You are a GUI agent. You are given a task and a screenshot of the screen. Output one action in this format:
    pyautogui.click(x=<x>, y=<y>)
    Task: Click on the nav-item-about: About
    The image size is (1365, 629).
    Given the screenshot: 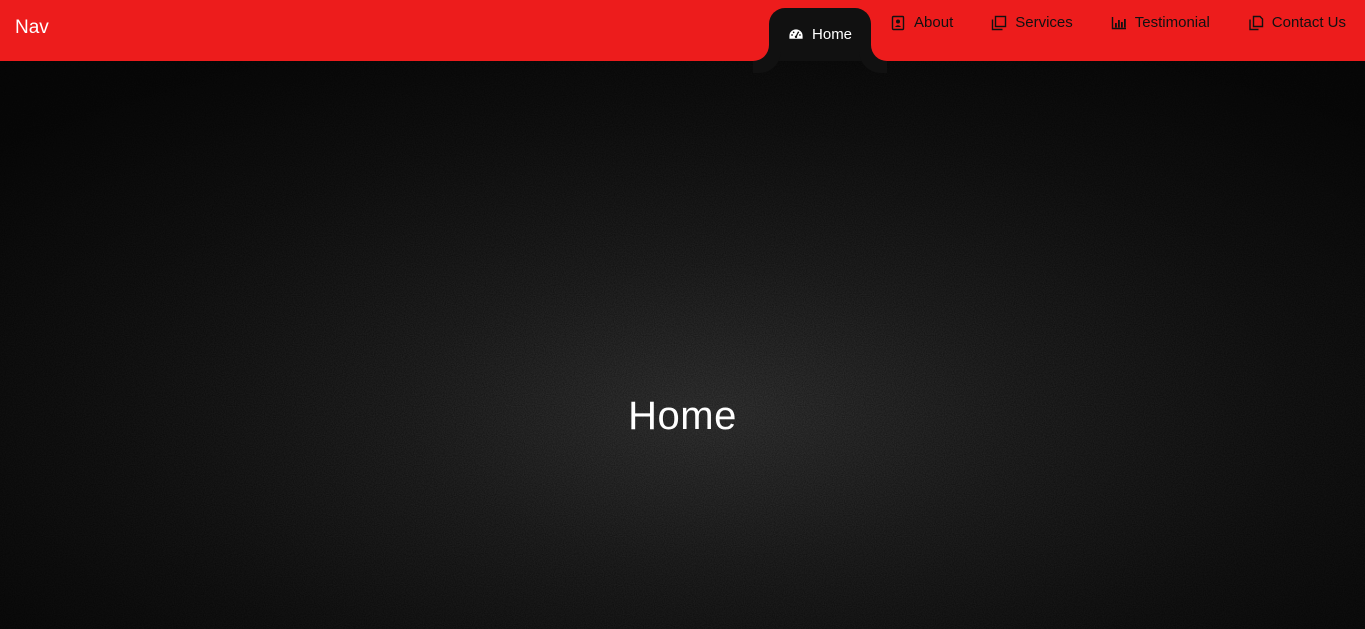 What is the action you would take?
    pyautogui.click(x=921, y=26)
    